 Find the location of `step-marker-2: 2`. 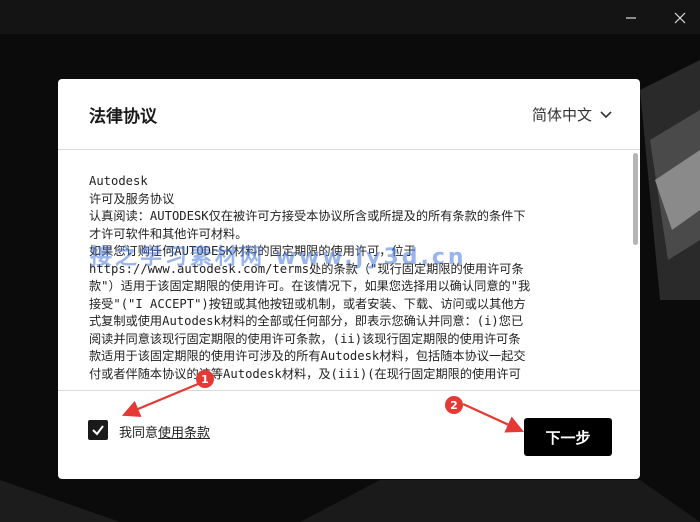

step-marker-2: 2 is located at coordinates (454, 405).